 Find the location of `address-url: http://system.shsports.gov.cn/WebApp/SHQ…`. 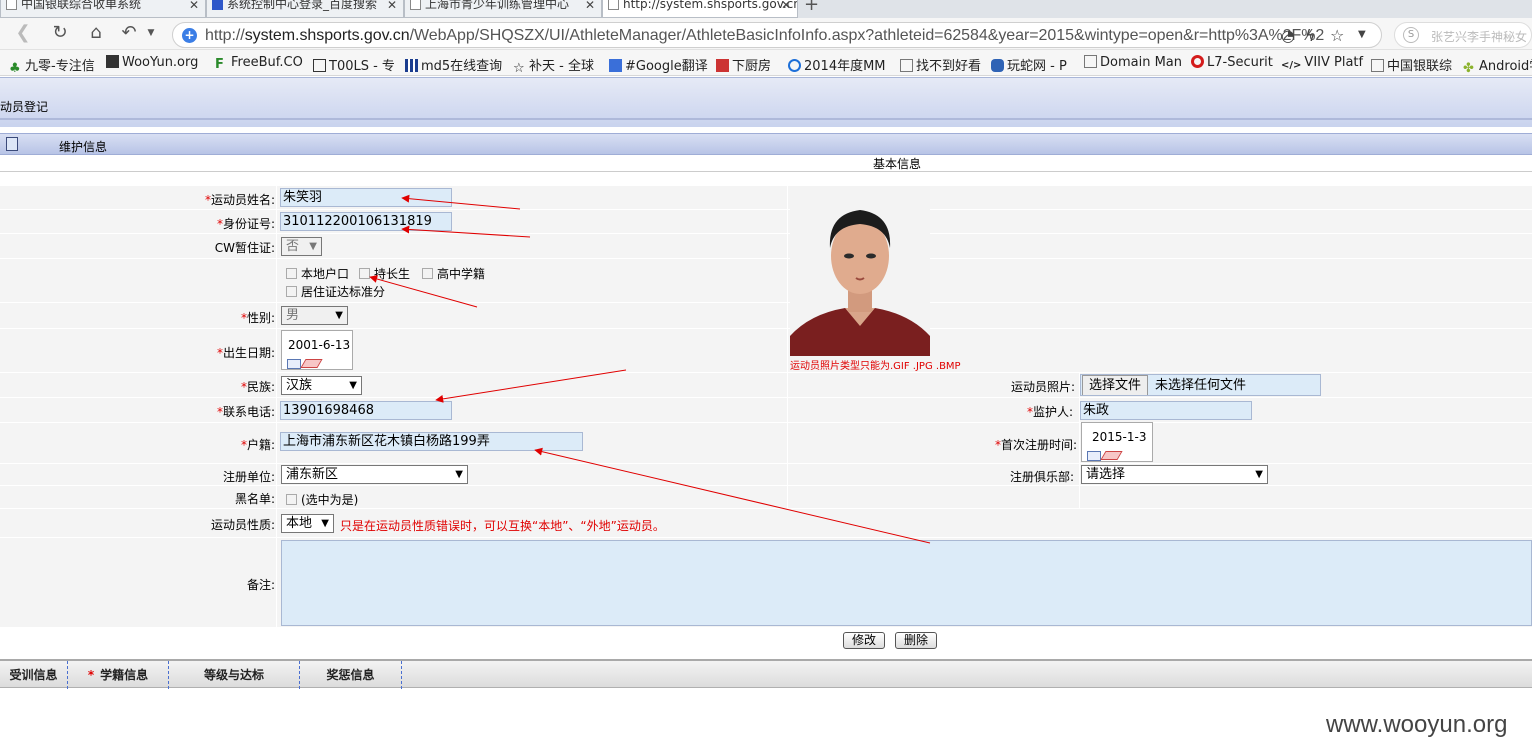

address-url: http://system.shsports.gov.cn/WebApp/SHQ… is located at coordinates (764, 36).